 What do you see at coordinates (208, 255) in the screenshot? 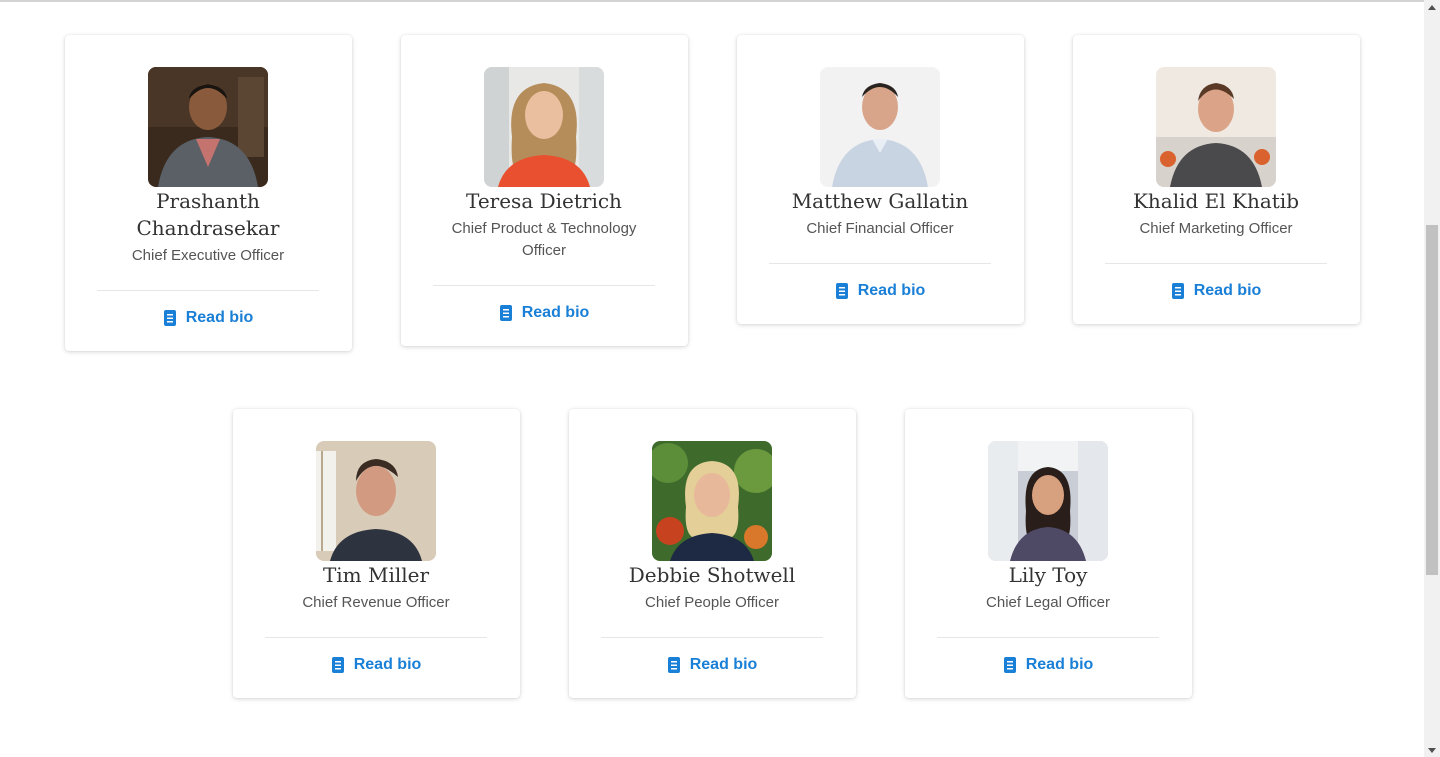
I see `profile-title: Chief Executive Officer` at bounding box center [208, 255].